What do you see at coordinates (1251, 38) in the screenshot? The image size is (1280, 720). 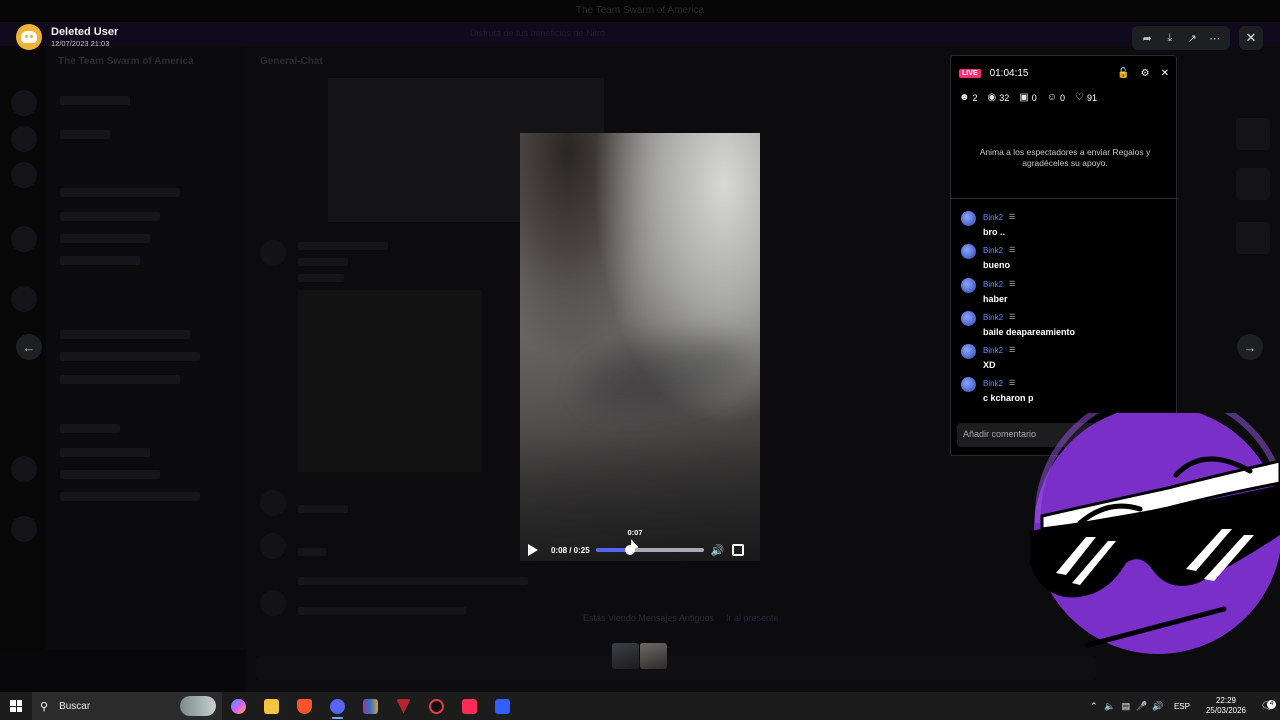 I see `close-viewer-icon: ✕` at bounding box center [1251, 38].